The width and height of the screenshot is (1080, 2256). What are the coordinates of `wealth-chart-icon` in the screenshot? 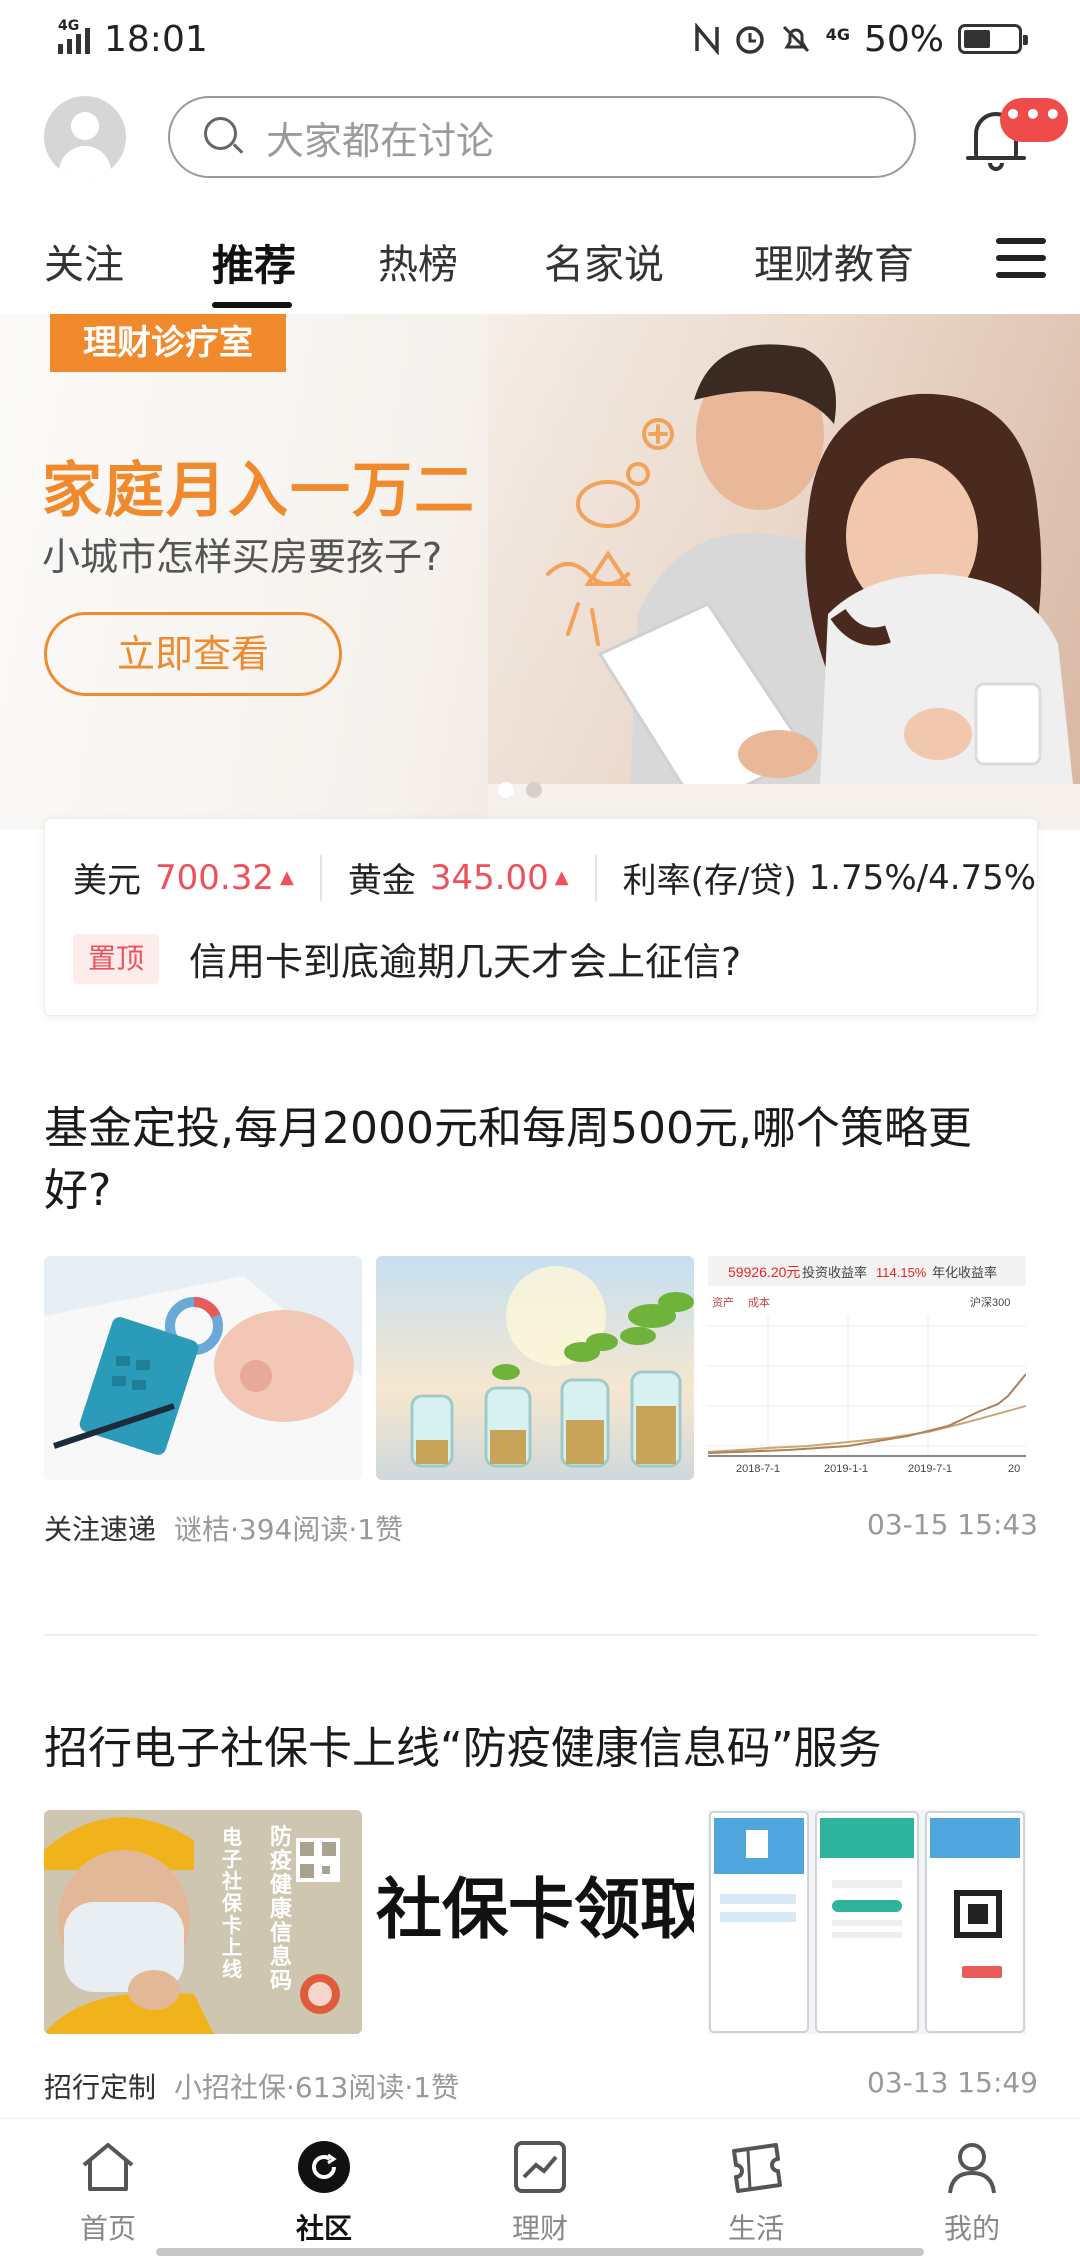 It's located at (540, 2167).